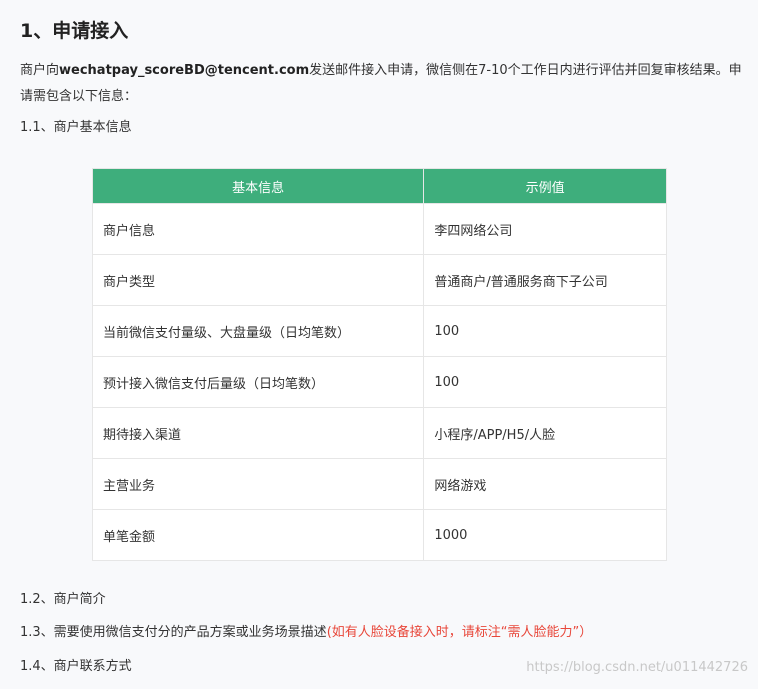 This screenshot has height=689, width=758. I want to click on row-value: 李四网络公司, so click(545, 229).